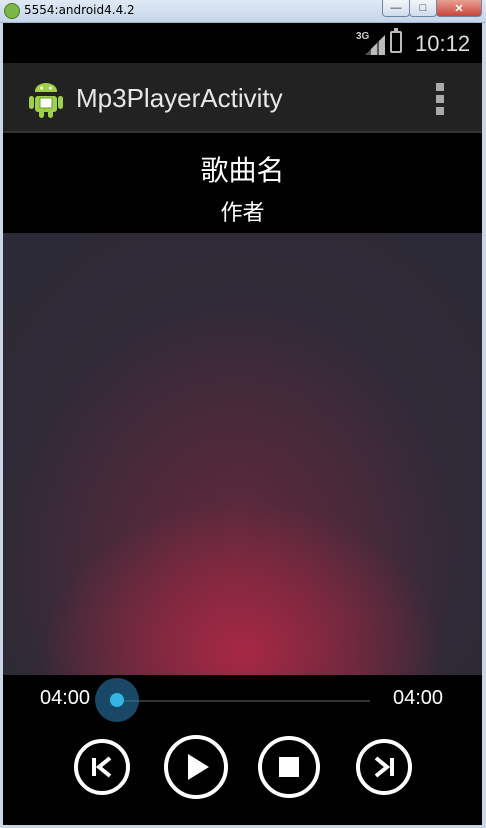  Describe the element at coordinates (242, 701) in the screenshot. I see `seek-bar-track` at that location.